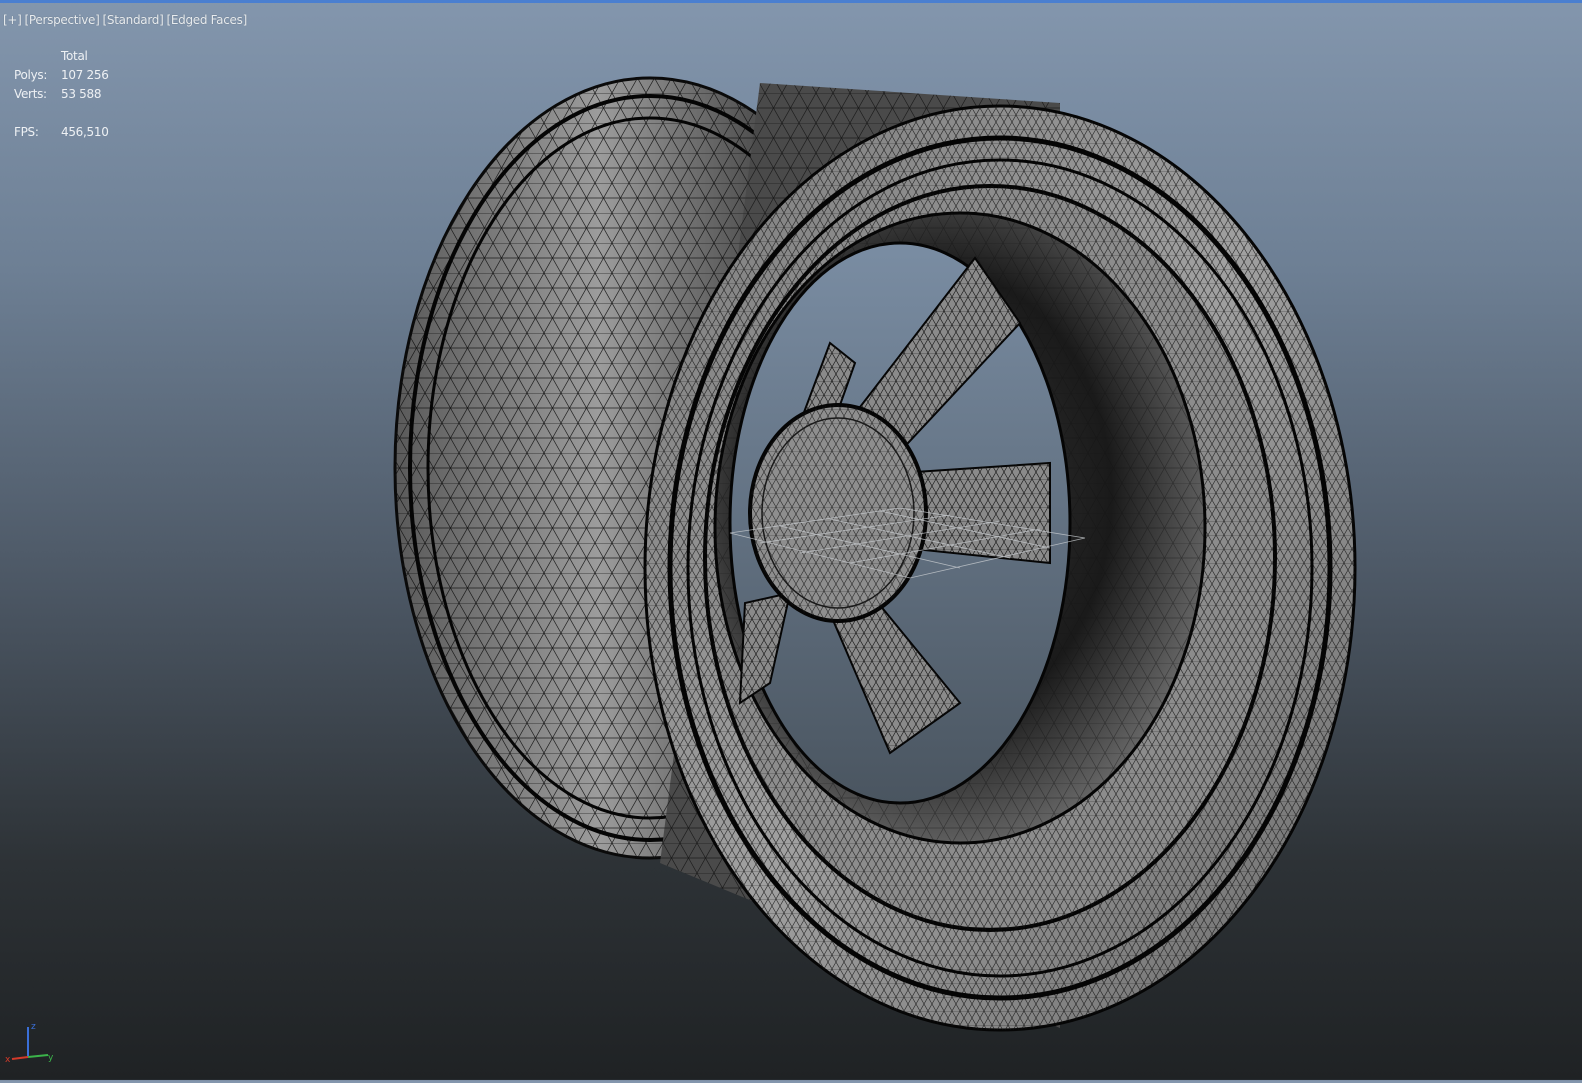 The width and height of the screenshot is (1582, 1083). What do you see at coordinates (29, 1043) in the screenshot?
I see `axis-tripod-gizmo: z y x` at bounding box center [29, 1043].